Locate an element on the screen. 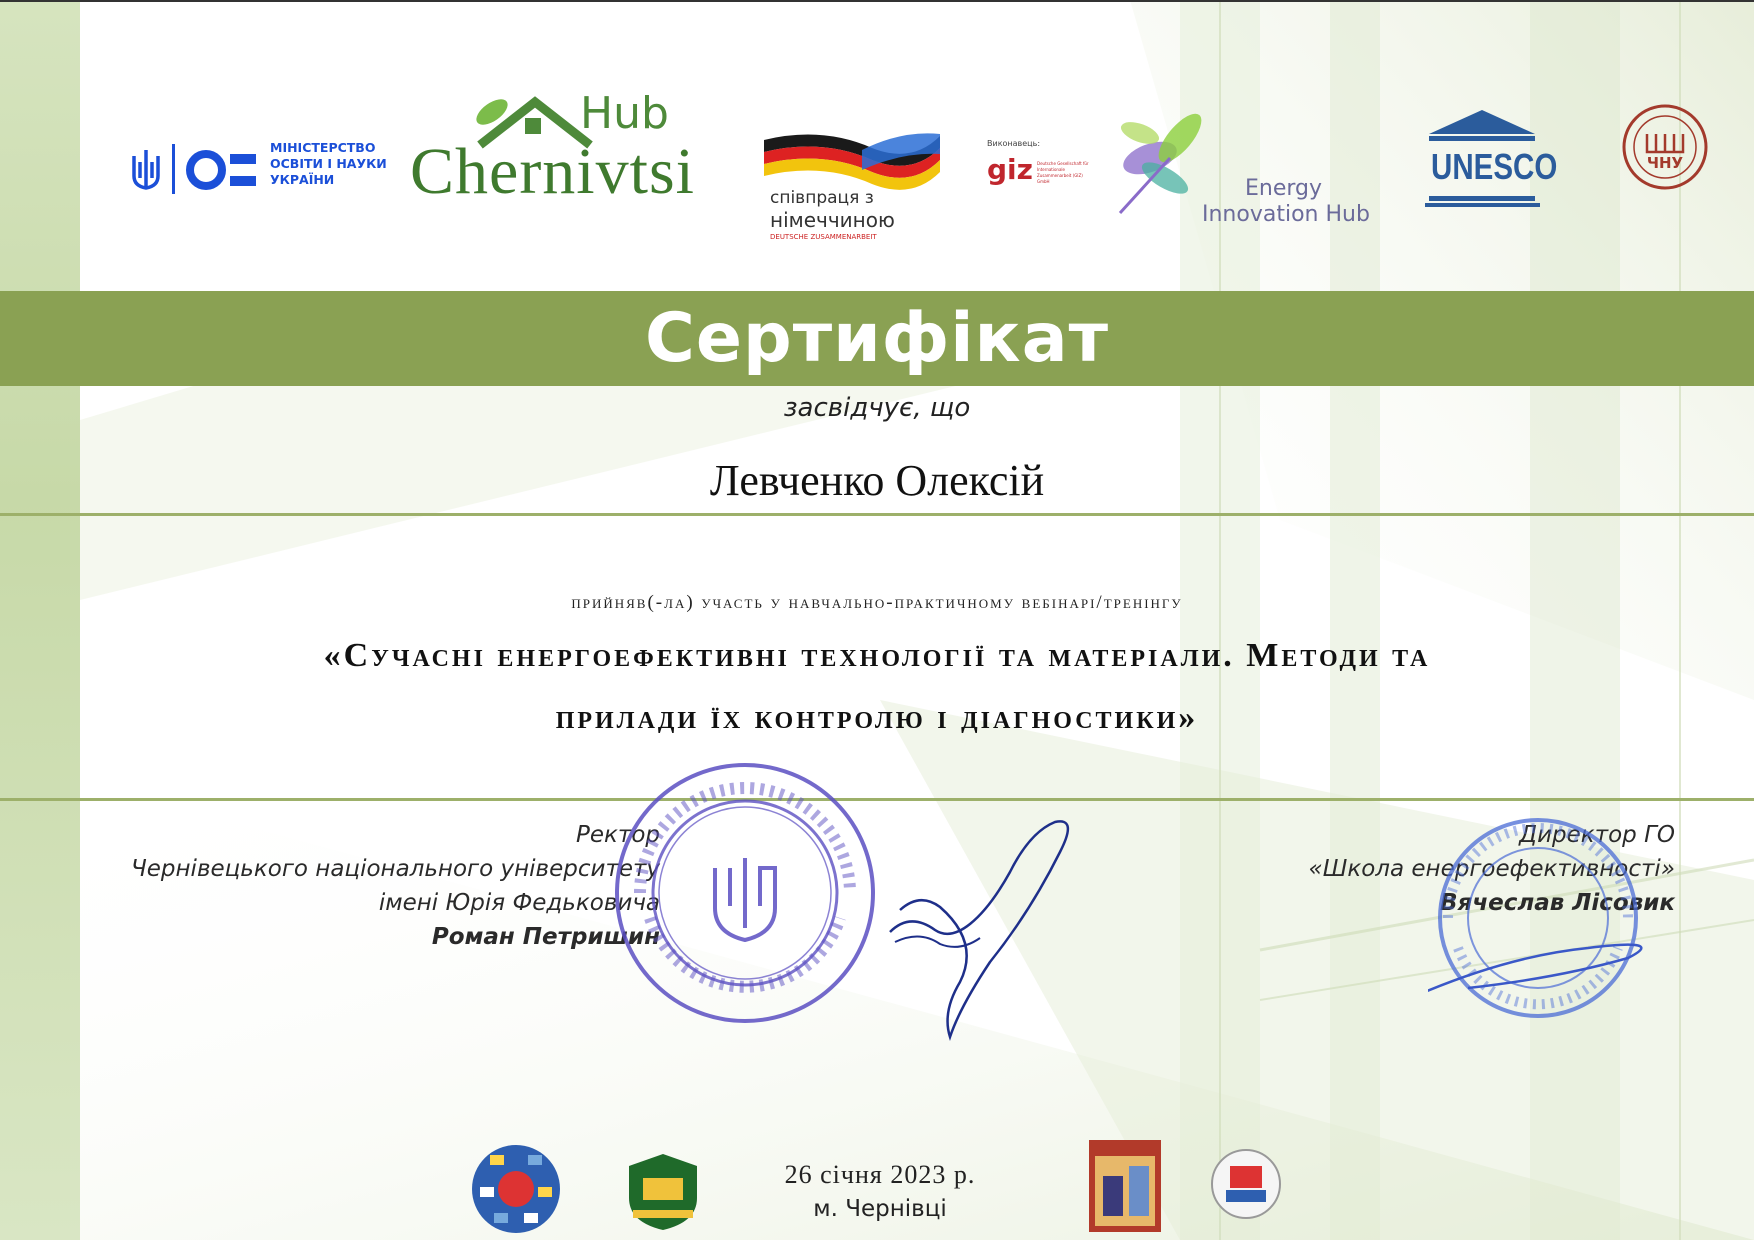  energy-innovation-hub-logo: Energy Innovation Hub is located at coordinates (1240, 162).